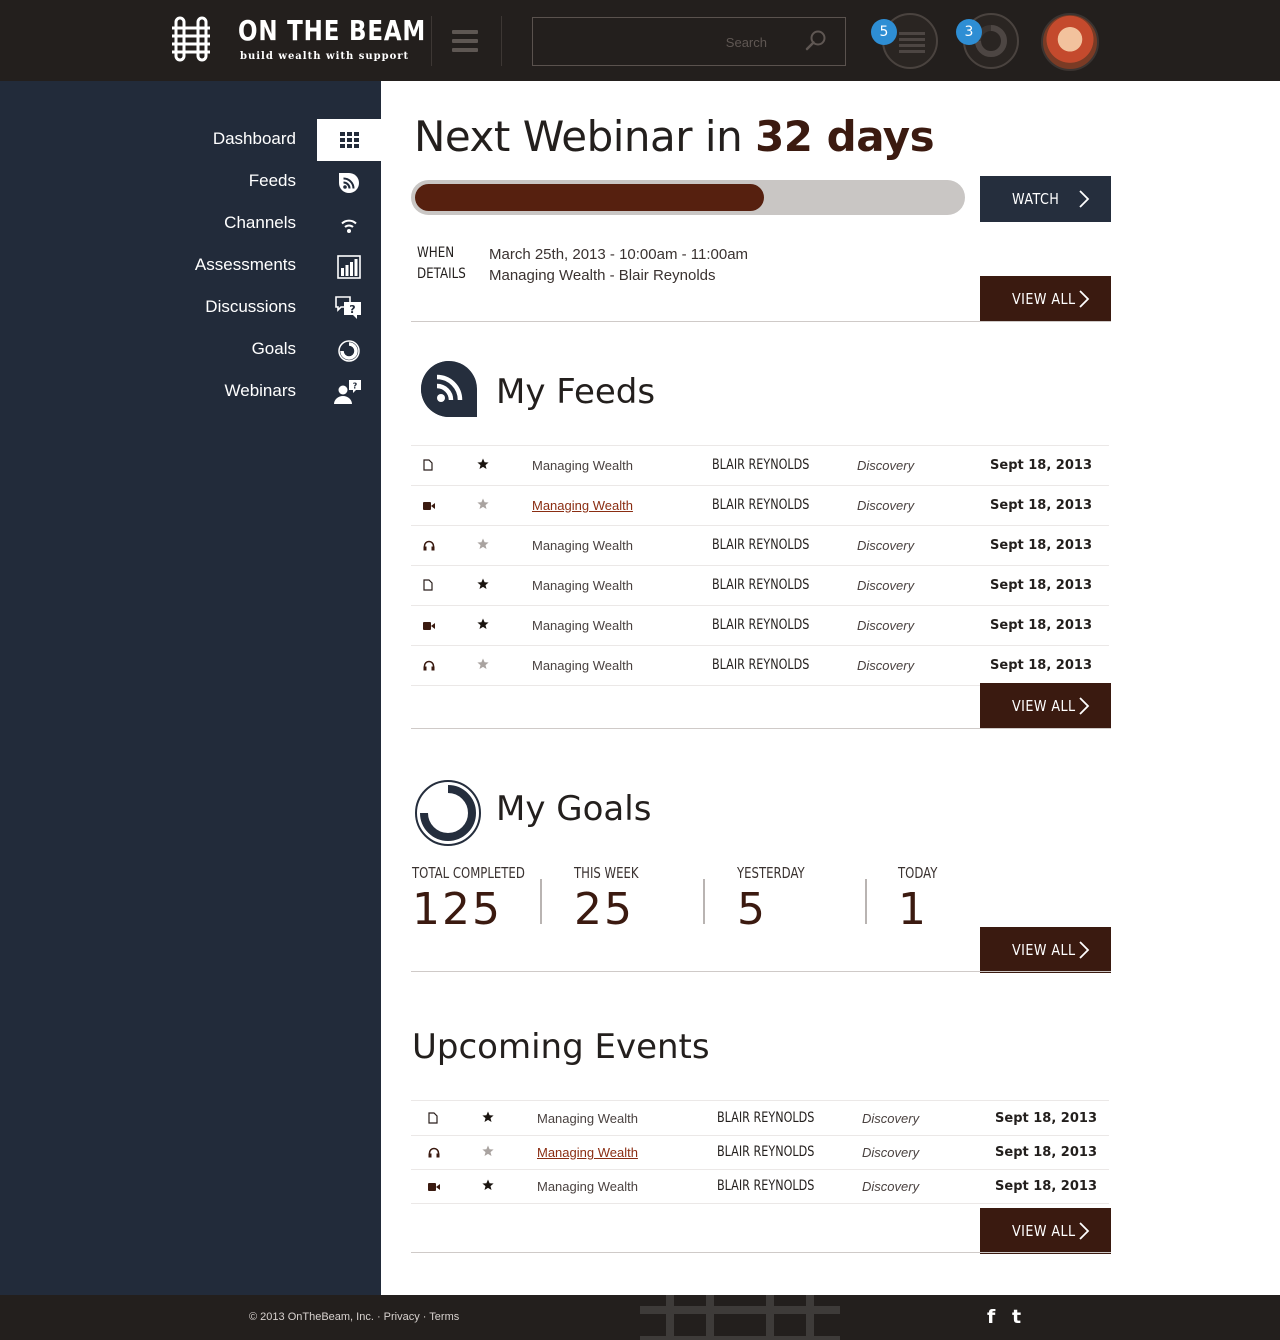 This screenshot has width=1280, height=1340. I want to click on twitter-icon: t, so click(1016, 1317).